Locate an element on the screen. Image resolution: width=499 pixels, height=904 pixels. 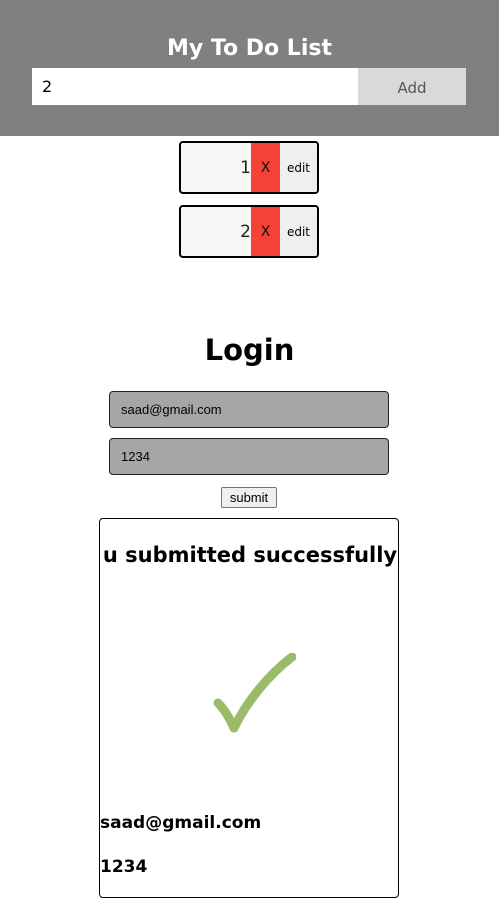
success-message: u submitted successfully is located at coordinates (250, 555).